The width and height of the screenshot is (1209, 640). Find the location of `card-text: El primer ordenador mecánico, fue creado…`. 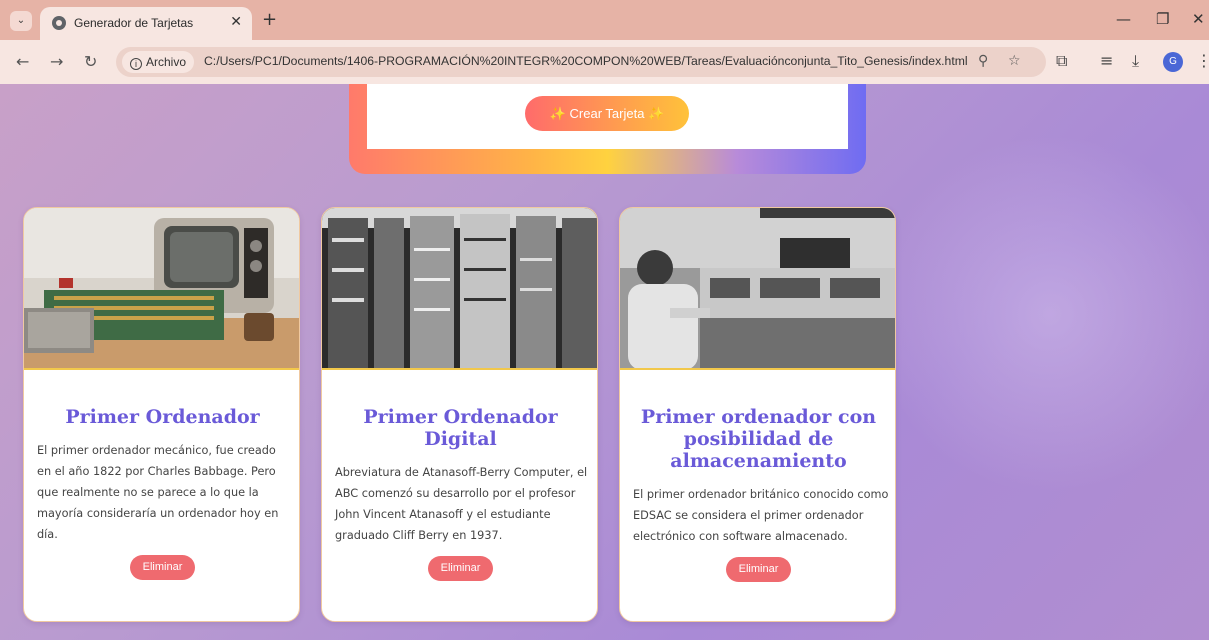

card-text: El primer ordenador mecánico, fue creado… is located at coordinates (158, 492).